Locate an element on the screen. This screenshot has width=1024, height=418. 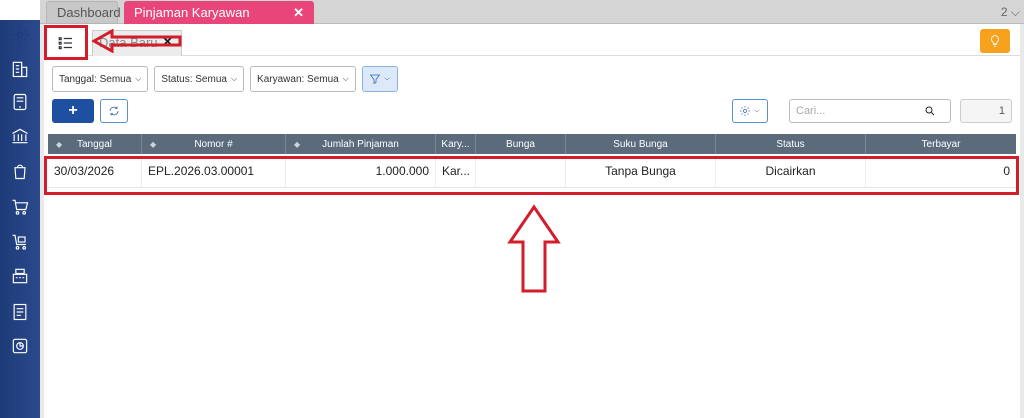
column-header-jumlah-pinjaman: ◆ Jumlah Pinjaman is located at coordinates (361, 144).